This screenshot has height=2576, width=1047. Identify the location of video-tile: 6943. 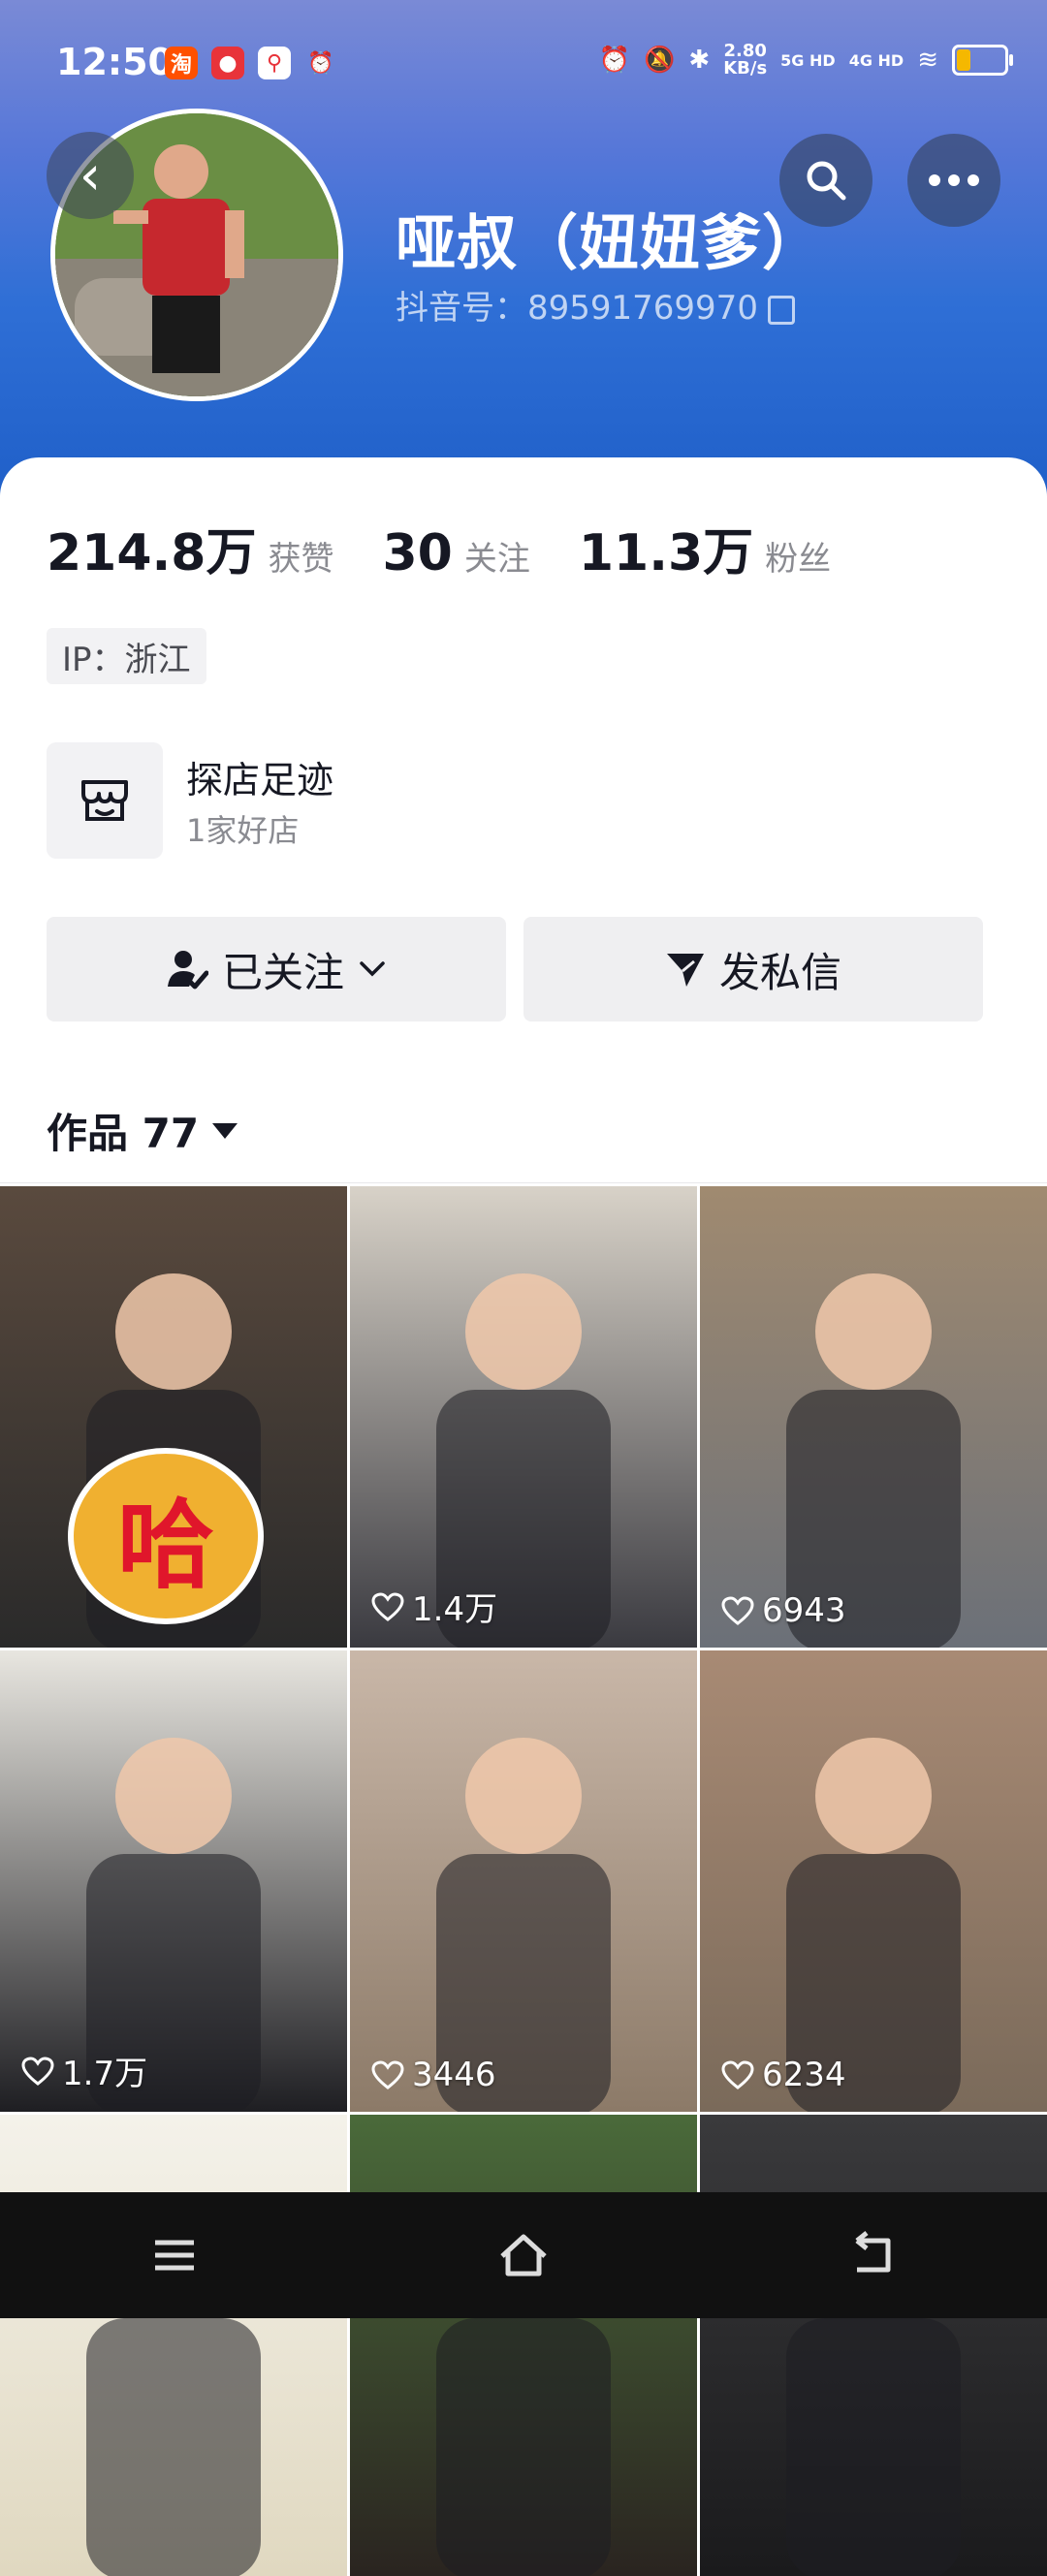
(873, 1417).